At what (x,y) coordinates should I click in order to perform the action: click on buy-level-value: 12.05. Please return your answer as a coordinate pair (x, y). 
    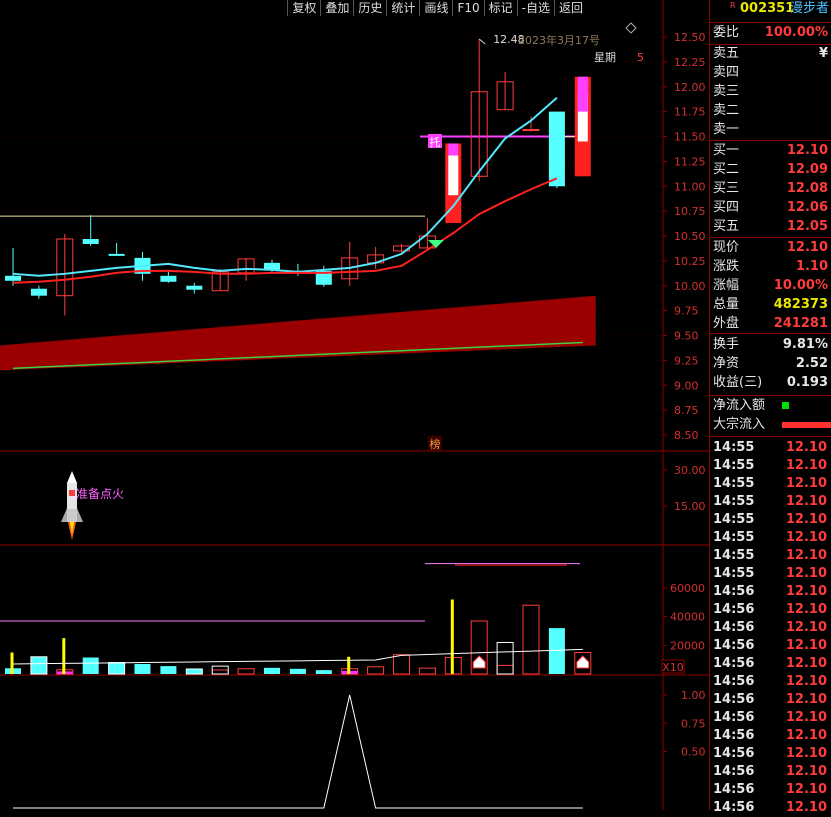
    Looking at the image, I should click on (807, 226).